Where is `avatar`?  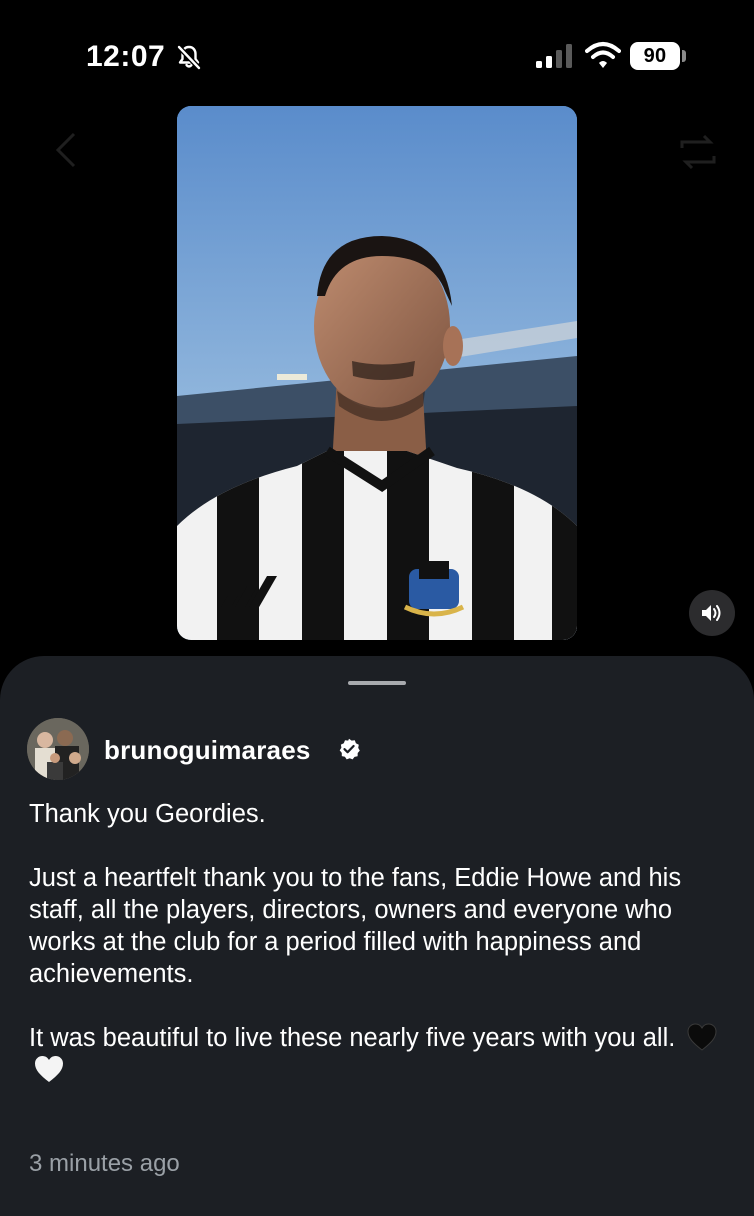
avatar is located at coordinates (58, 749).